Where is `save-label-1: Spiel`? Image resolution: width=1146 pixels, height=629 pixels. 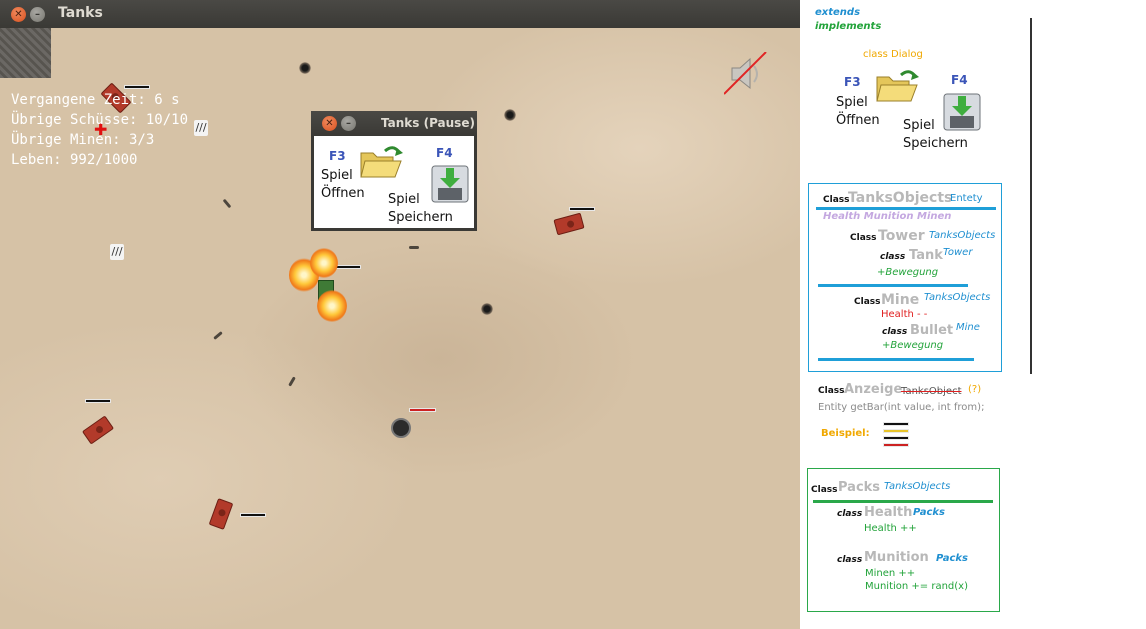 save-label-1: Spiel is located at coordinates (404, 200).